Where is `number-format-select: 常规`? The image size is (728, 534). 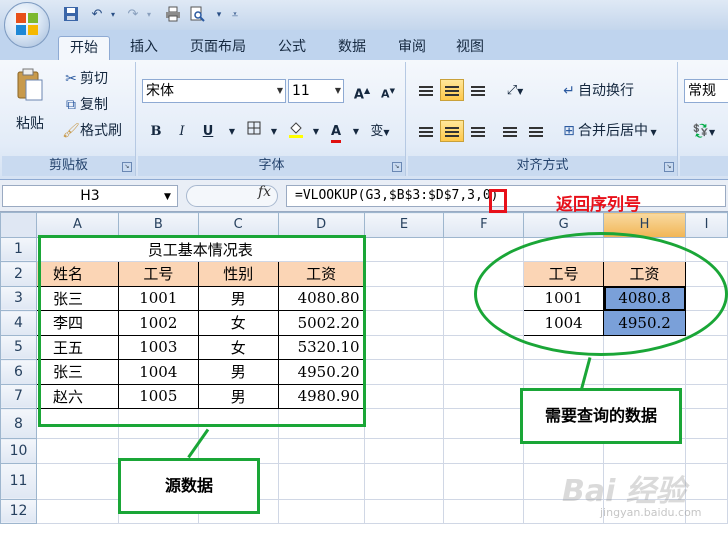
number-format-select: 常规 is located at coordinates (706, 91).